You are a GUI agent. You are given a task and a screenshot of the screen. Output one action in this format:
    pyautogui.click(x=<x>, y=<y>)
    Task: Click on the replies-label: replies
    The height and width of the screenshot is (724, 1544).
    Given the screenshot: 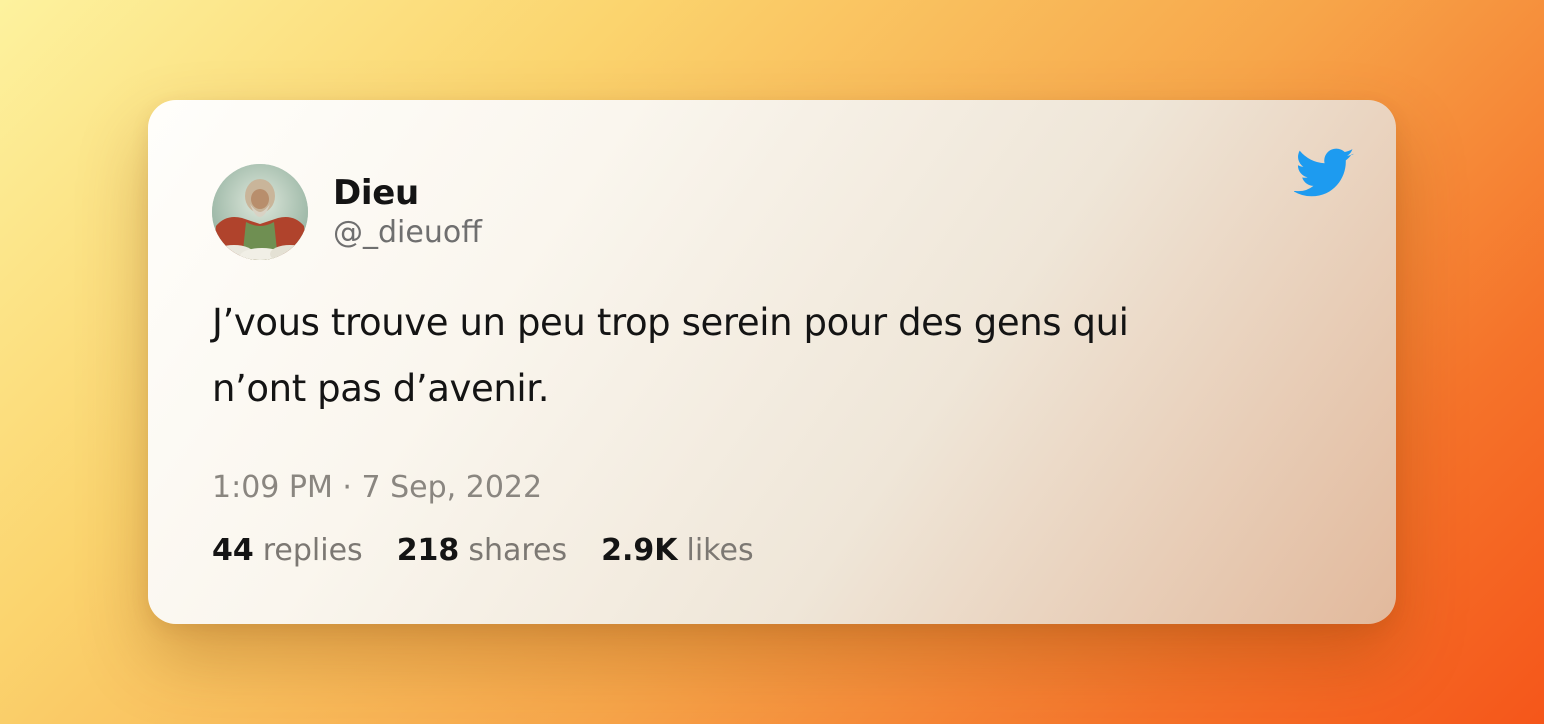 What is the action you would take?
    pyautogui.click(x=312, y=550)
    